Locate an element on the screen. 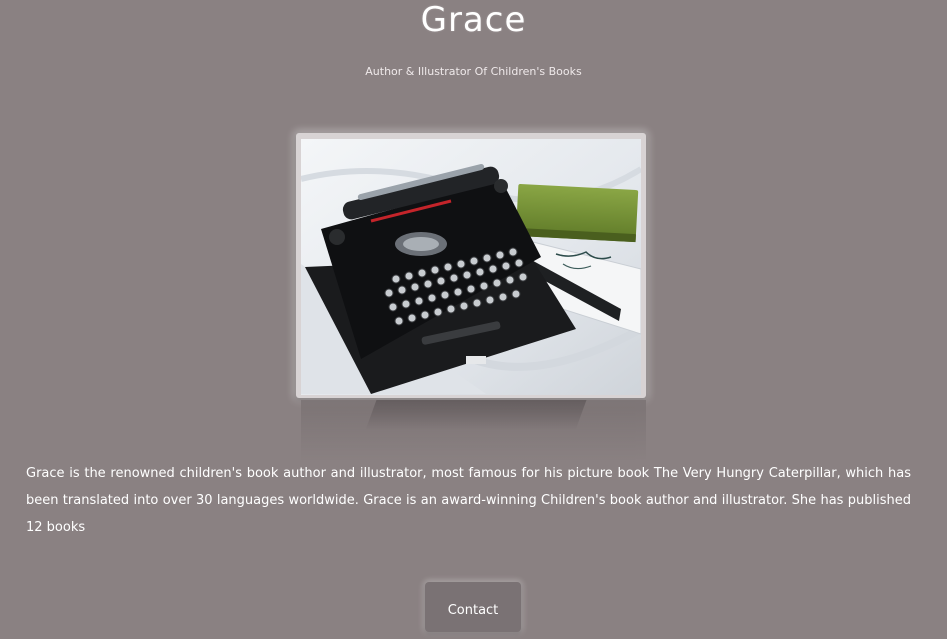 This screenshot has height=639, width=947. page-subtitle: Author & Illustrator Of Children's Books is located at coordinates (473, 71).